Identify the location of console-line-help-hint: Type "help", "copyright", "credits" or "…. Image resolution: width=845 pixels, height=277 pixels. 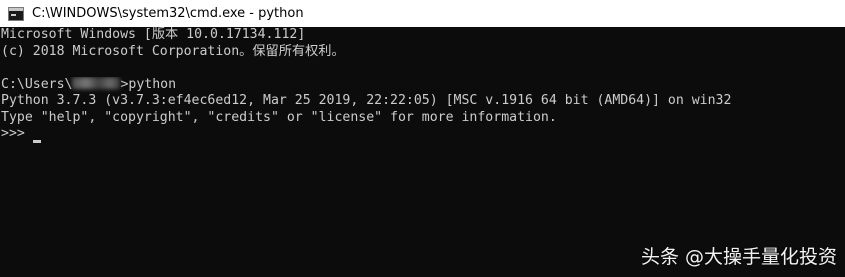
(279, 117).